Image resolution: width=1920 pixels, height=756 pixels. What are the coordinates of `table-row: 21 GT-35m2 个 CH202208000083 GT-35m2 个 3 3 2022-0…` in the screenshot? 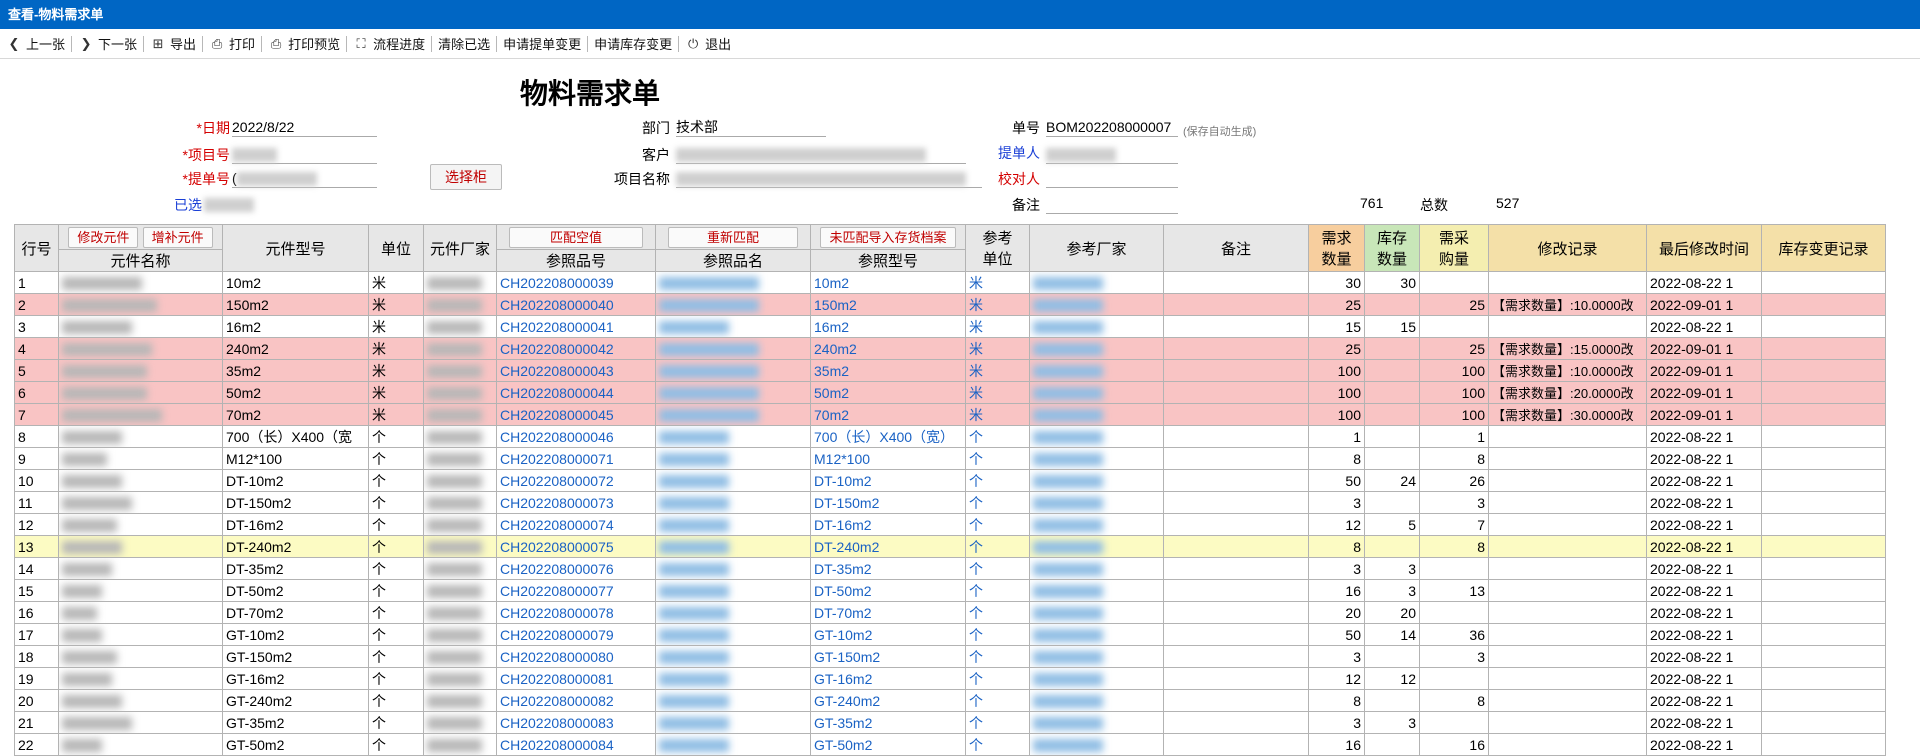 It's located at (950, 722).